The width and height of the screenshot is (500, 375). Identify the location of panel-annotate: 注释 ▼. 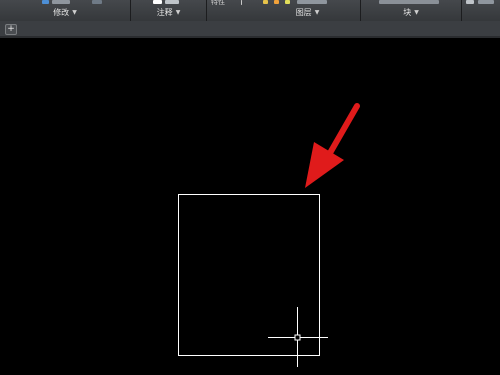
(169, 10).